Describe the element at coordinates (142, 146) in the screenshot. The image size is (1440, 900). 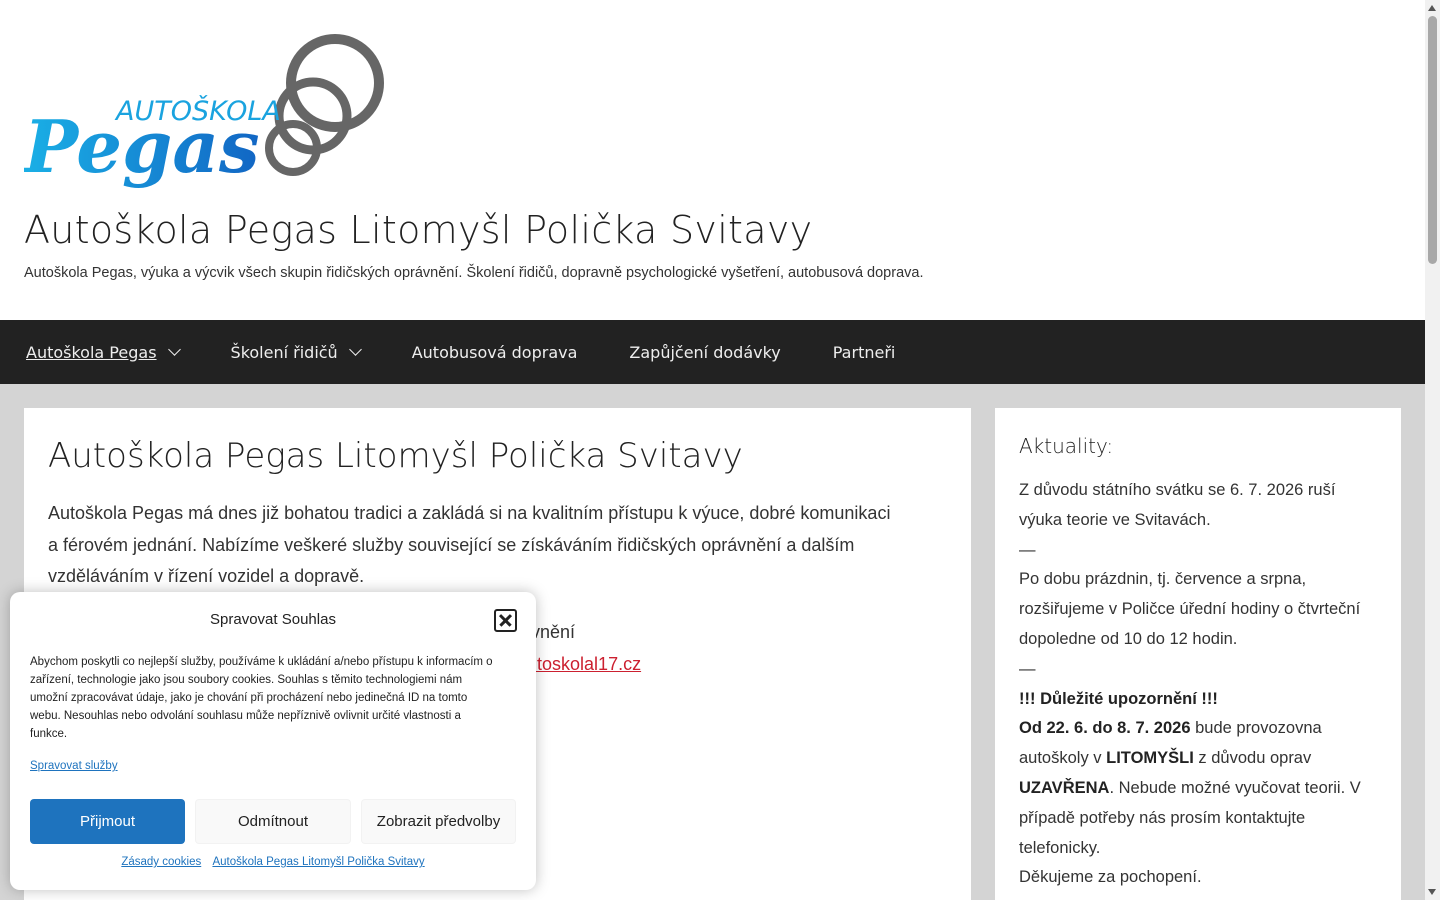
I see `logo-pegas-text: Pegas` at that location.